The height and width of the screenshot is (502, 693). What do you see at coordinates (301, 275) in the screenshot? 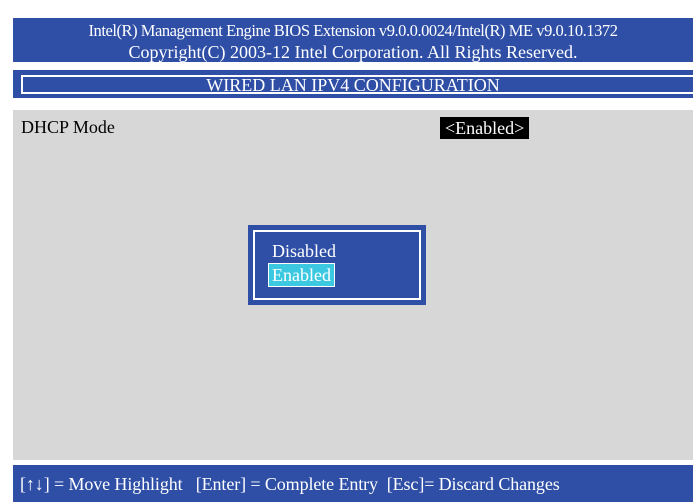
I see `option-enabled: Enabled` at bounding box center [301, 275].